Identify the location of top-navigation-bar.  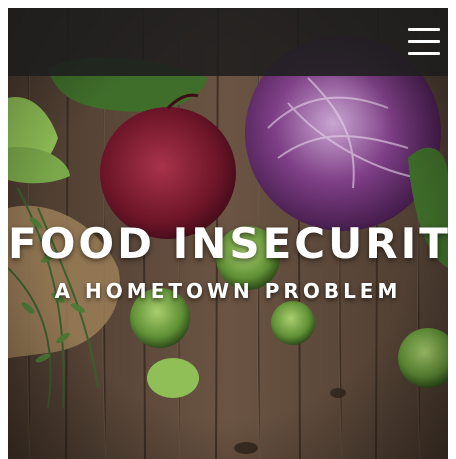
(228, 42).